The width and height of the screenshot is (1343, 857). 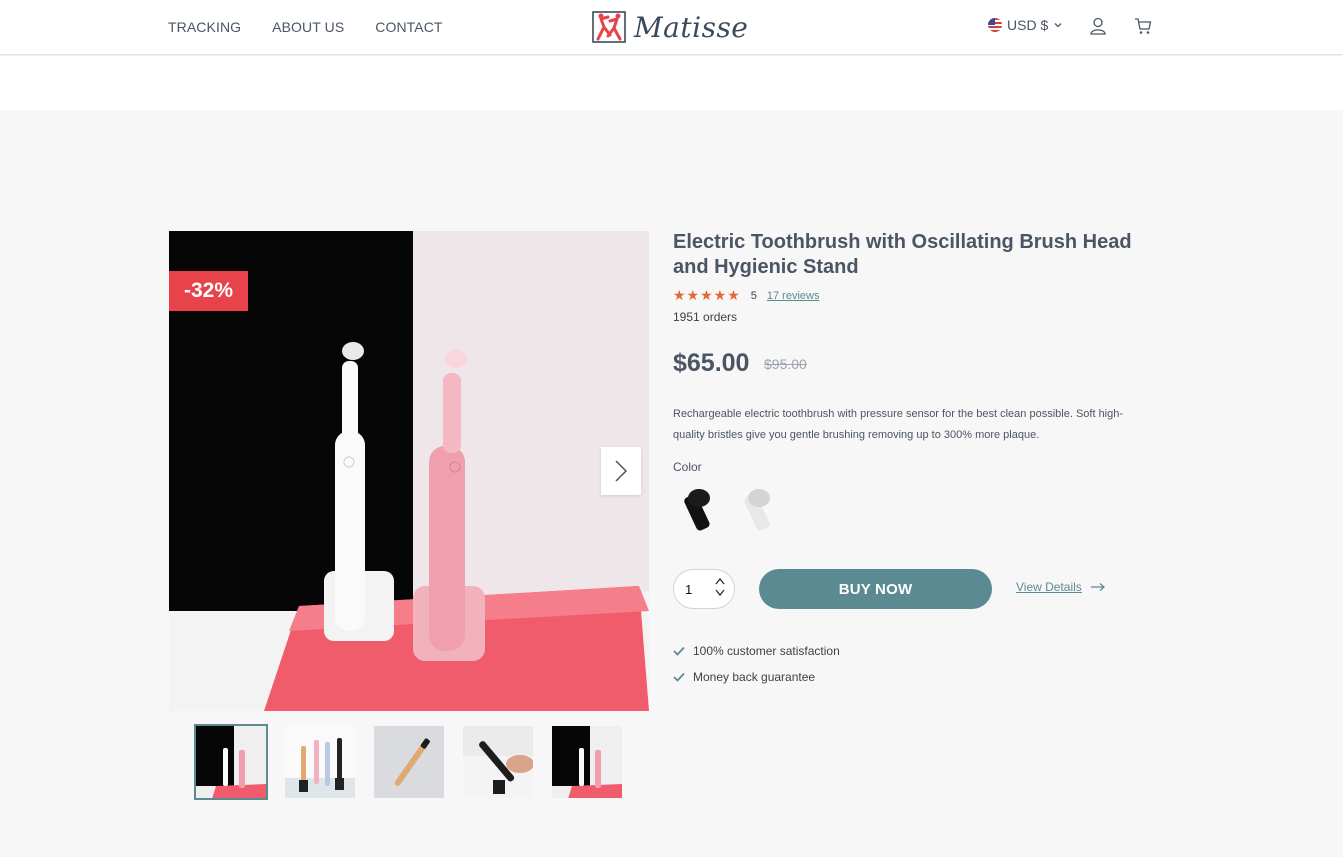 I want to click on chevron-up-icon, so click(x=720, y=581).